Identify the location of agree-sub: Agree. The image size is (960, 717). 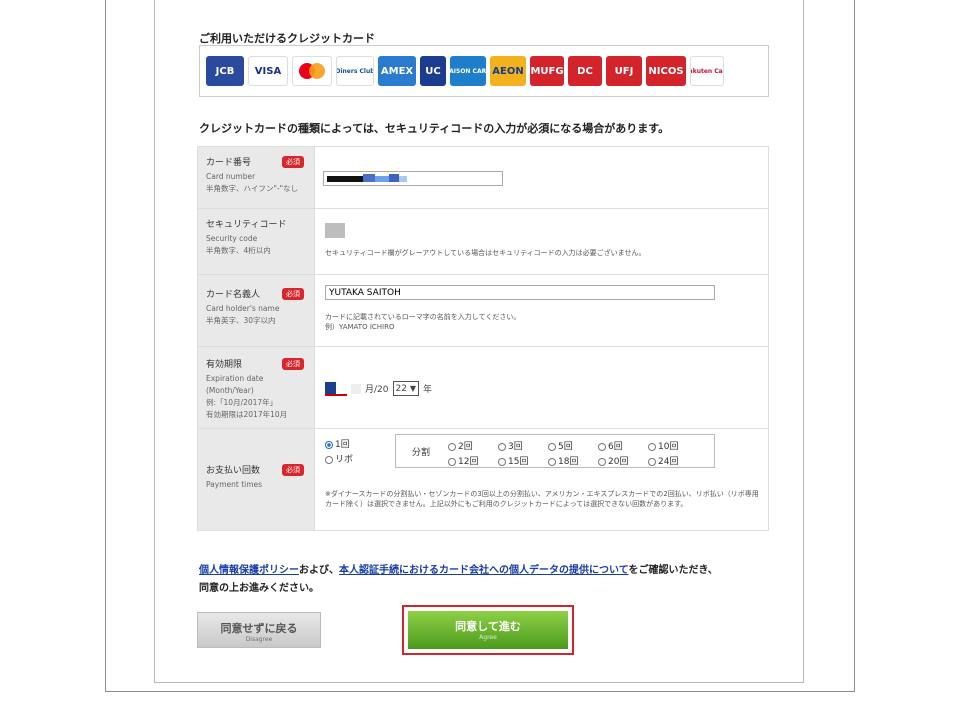
(488, 637).